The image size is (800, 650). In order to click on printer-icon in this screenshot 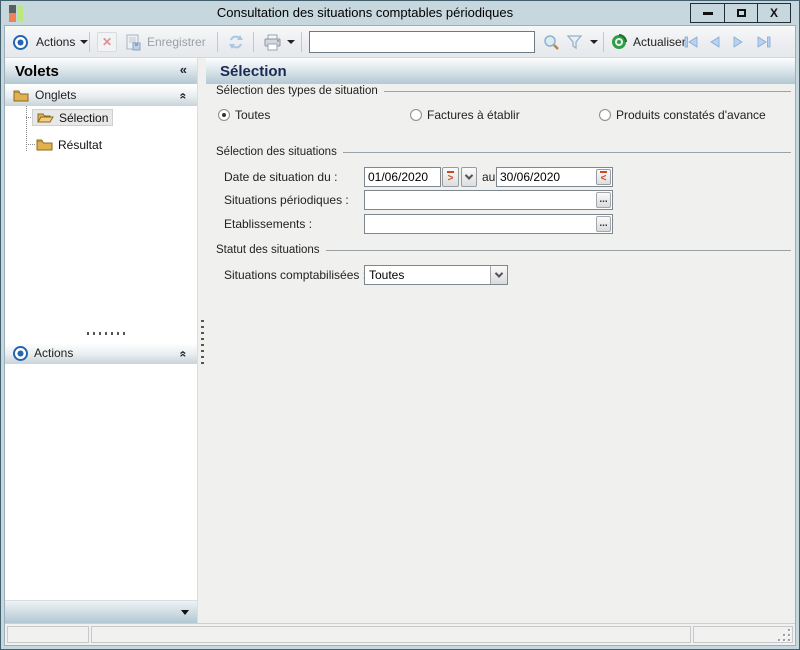, I will do `click(272, 42)`.